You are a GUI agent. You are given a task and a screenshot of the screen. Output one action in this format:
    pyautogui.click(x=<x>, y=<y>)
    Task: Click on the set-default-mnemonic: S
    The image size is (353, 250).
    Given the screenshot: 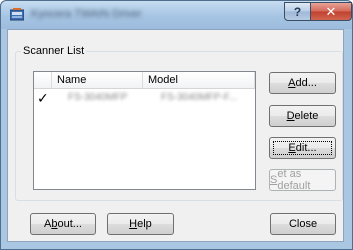 What is the action you would take?
    pyautogui.click(x=274, y=180)
    